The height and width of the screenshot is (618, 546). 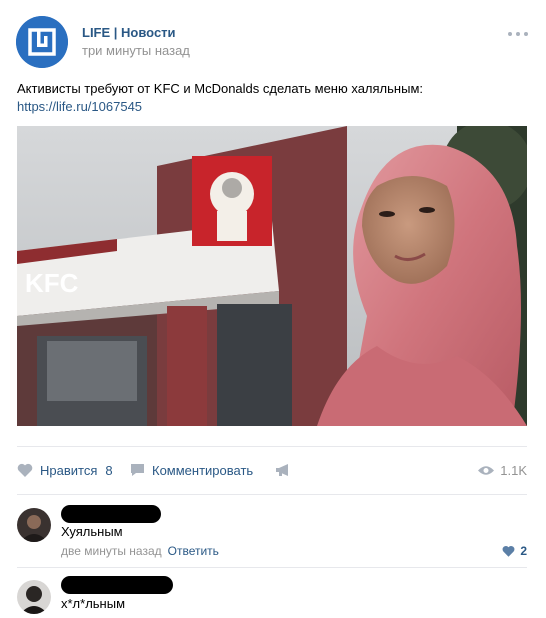 I want to click on community-avatar, so click(x=42, y=42).